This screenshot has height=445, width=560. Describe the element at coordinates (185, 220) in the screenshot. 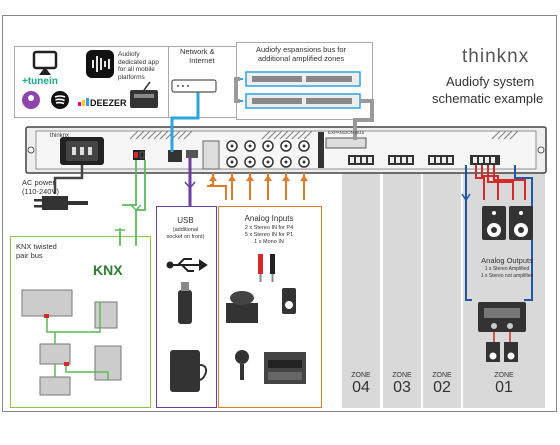

I see `usb-label: USB` at that location.